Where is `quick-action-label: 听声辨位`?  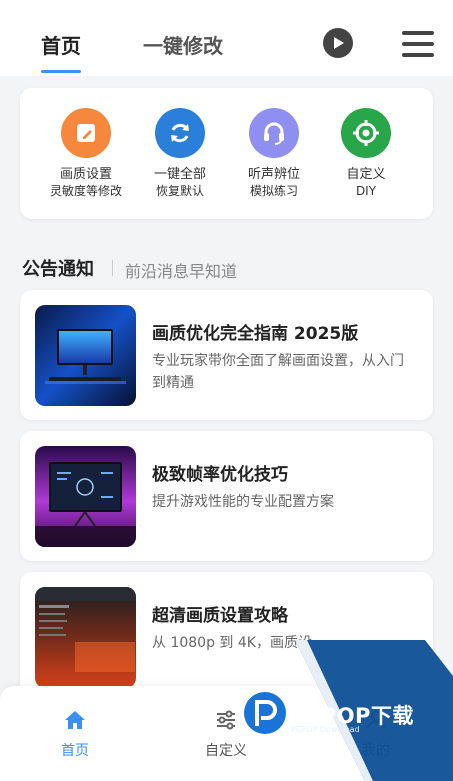
quick-action-label: 听声辨位 is located at coordinates (273, 174).